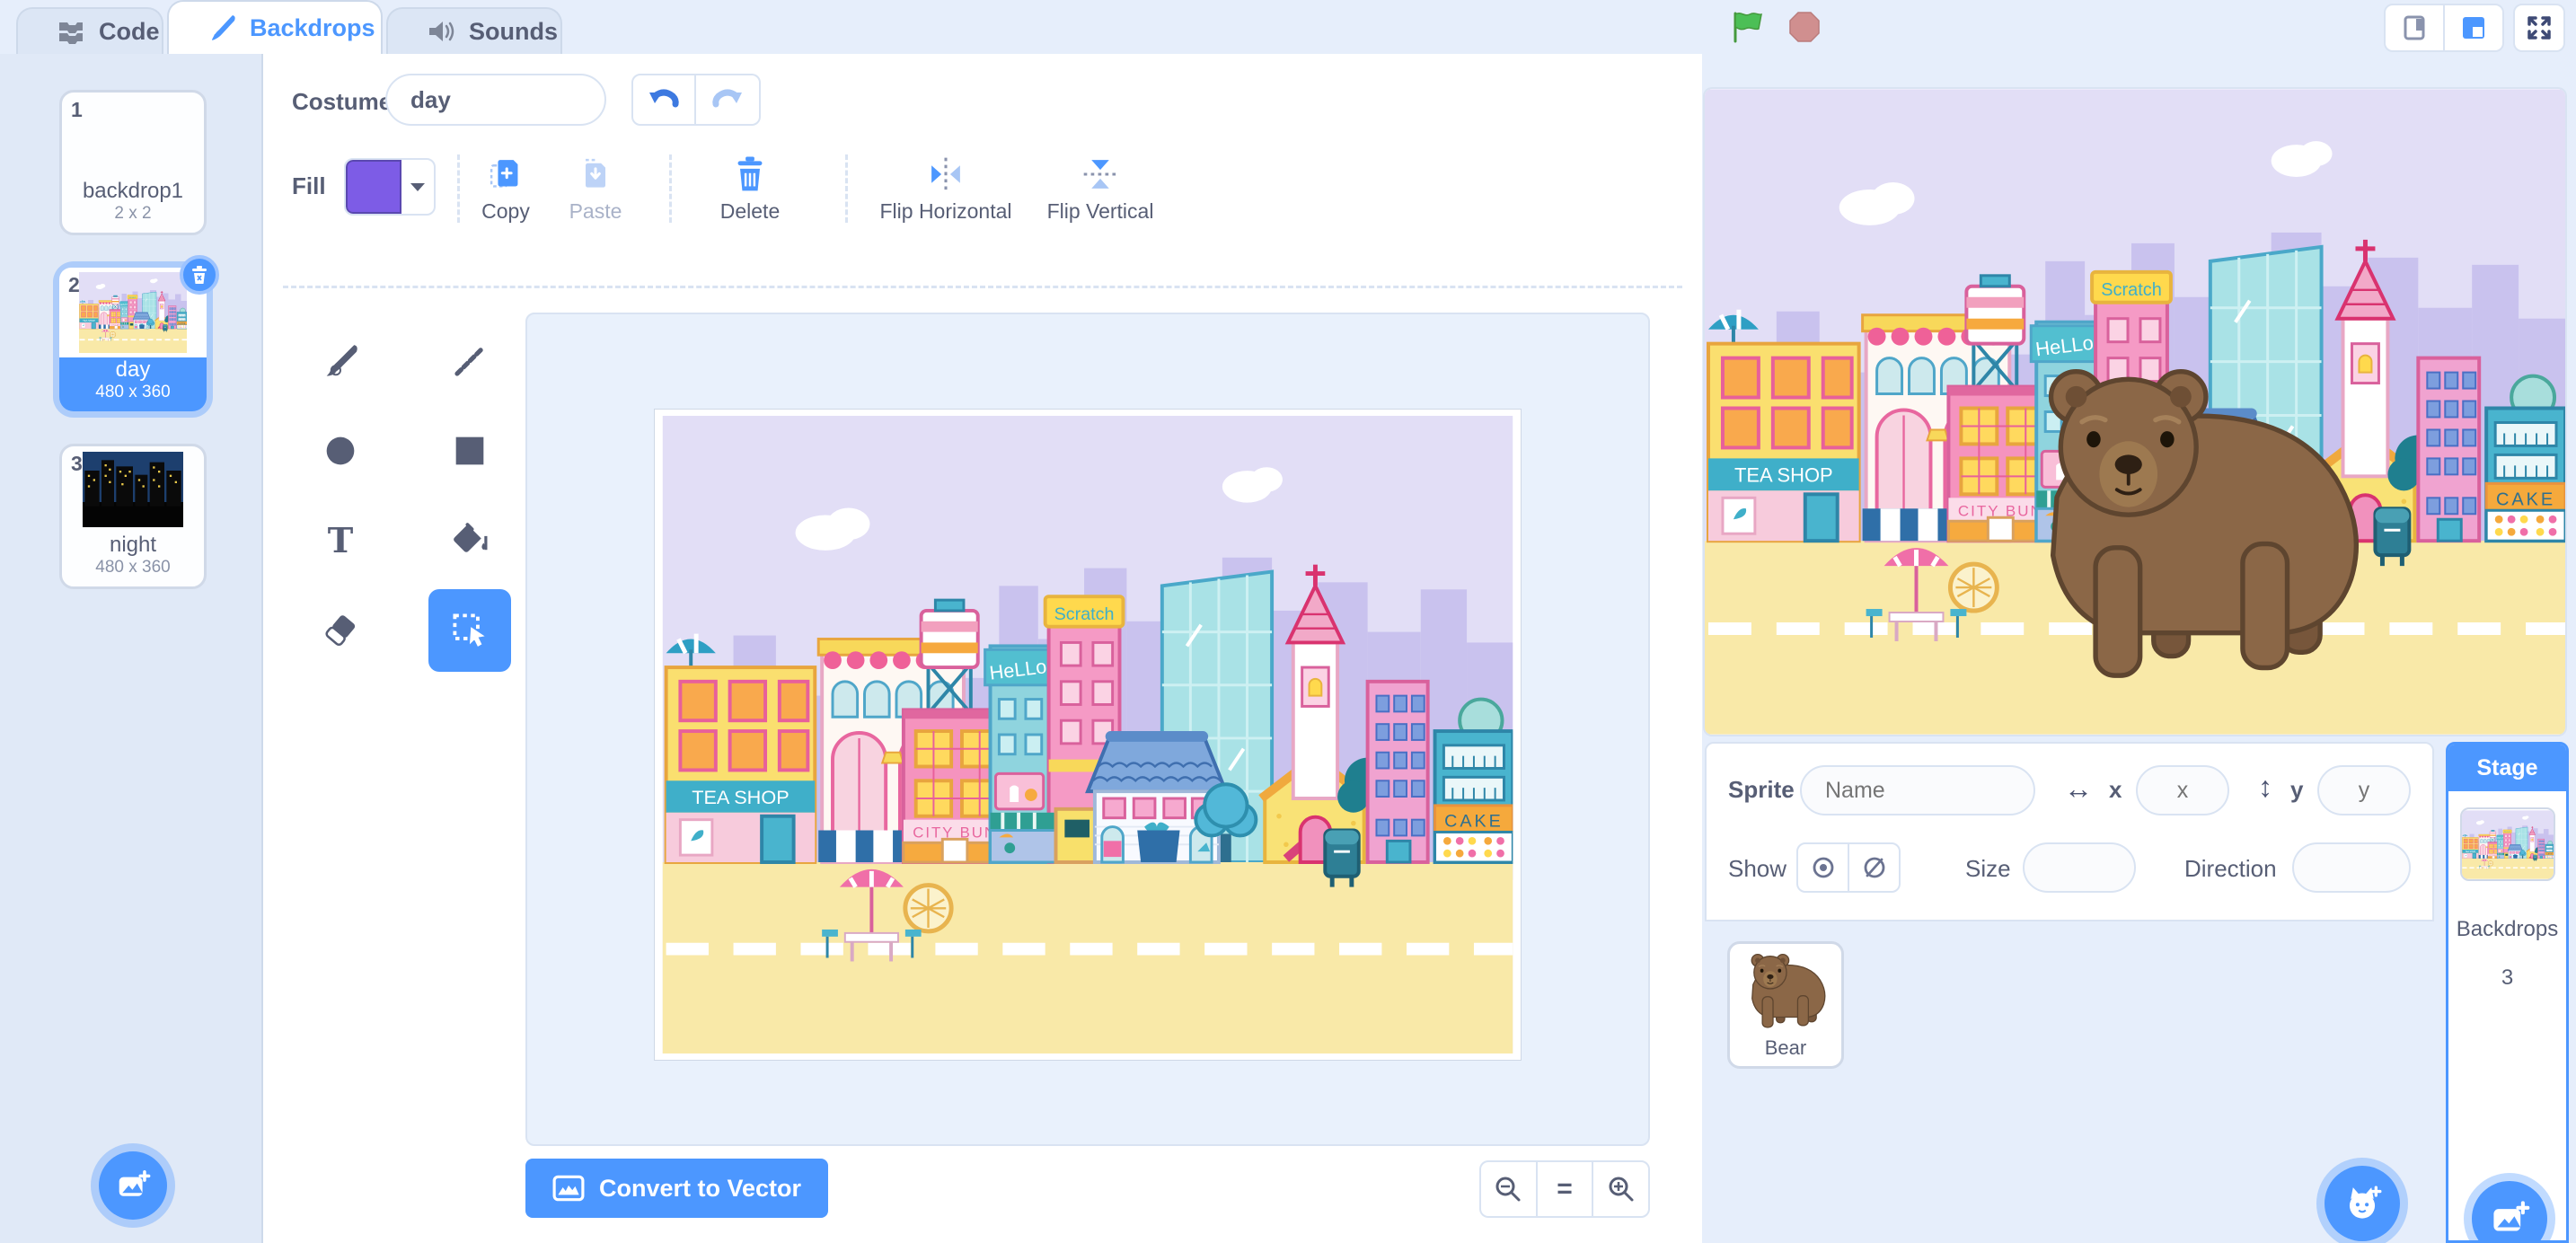 The height and width of the screenshot is (1243, 2576). Describe the element at coordinates (407, 496) in the screenshot. I see `tool-palette: T` at that location.